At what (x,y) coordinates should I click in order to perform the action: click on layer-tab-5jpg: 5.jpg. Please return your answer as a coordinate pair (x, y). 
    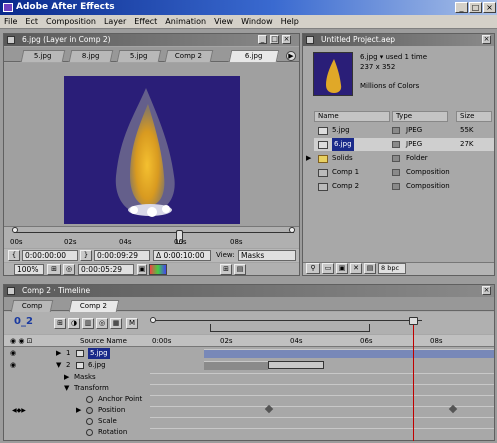
    Looking at the image, I should click on (43, 56).